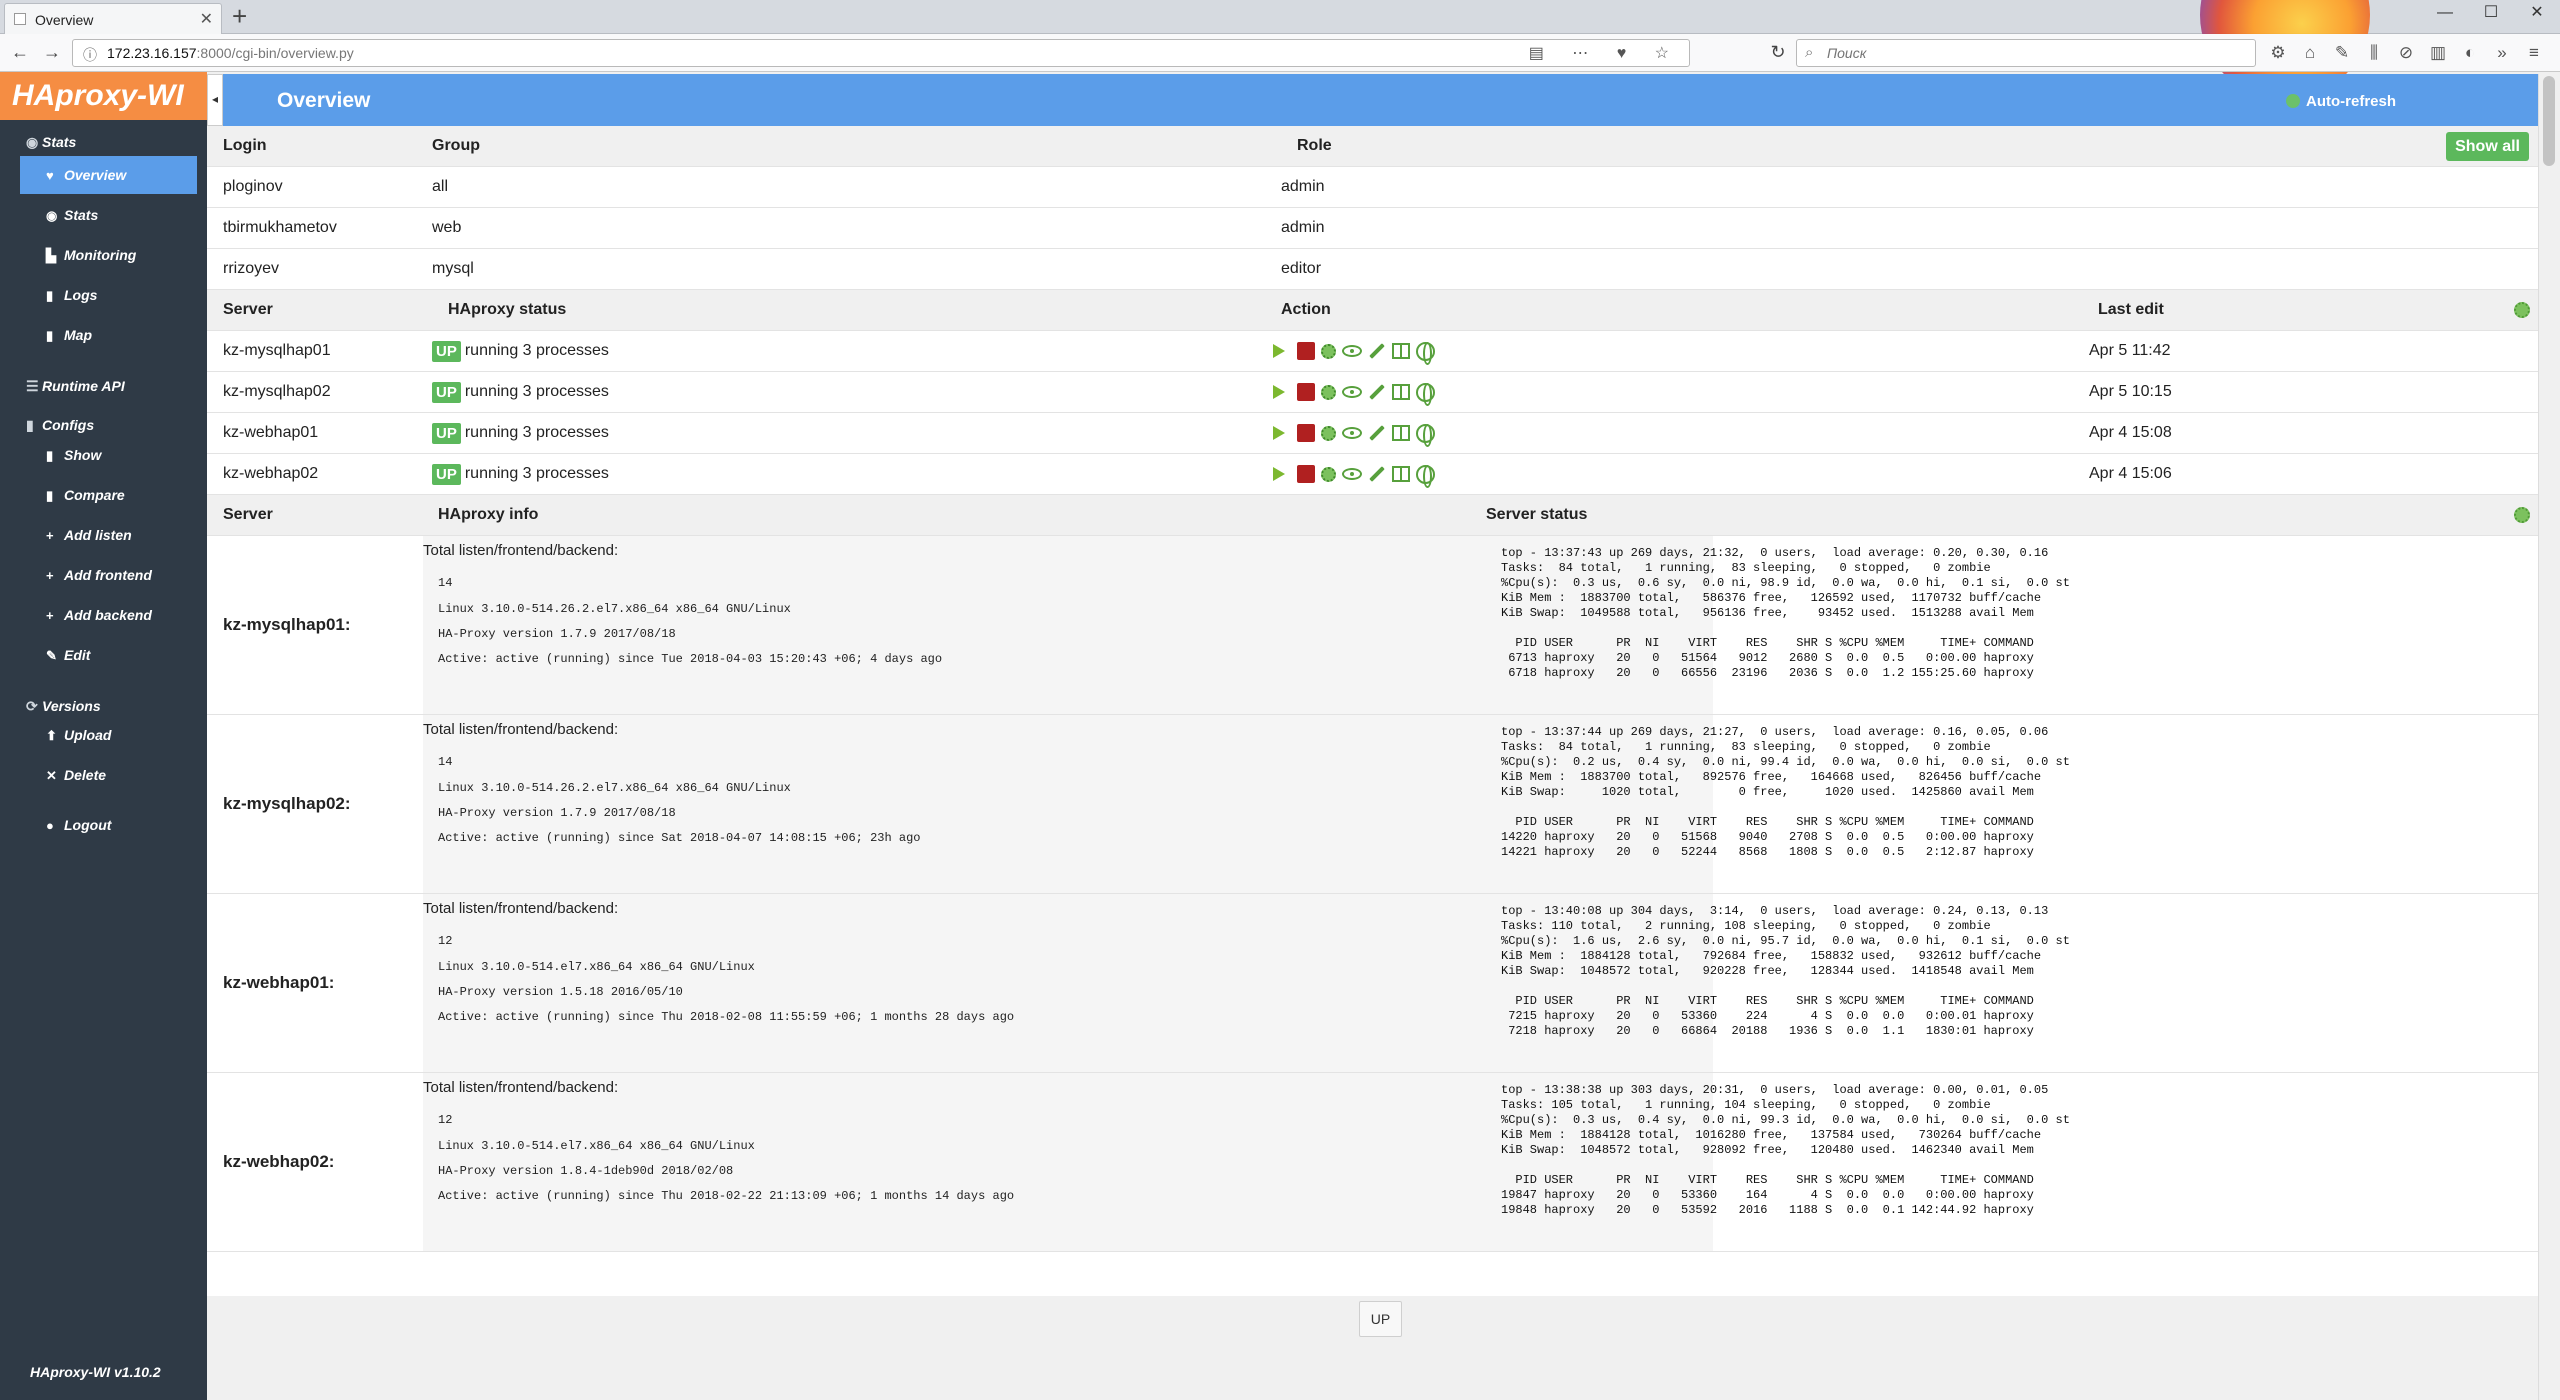 The image size is (2560, 1400). I want to click on info-icon: ⓘ, so click(90, 55).